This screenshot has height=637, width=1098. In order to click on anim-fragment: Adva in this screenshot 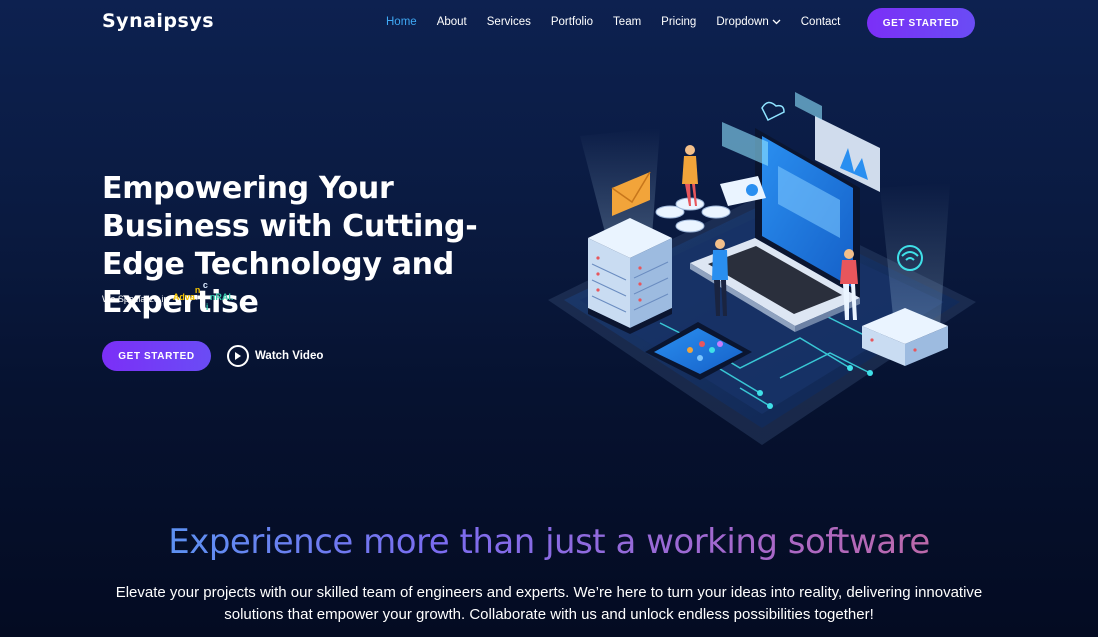, I will do `click(183, 297)`.